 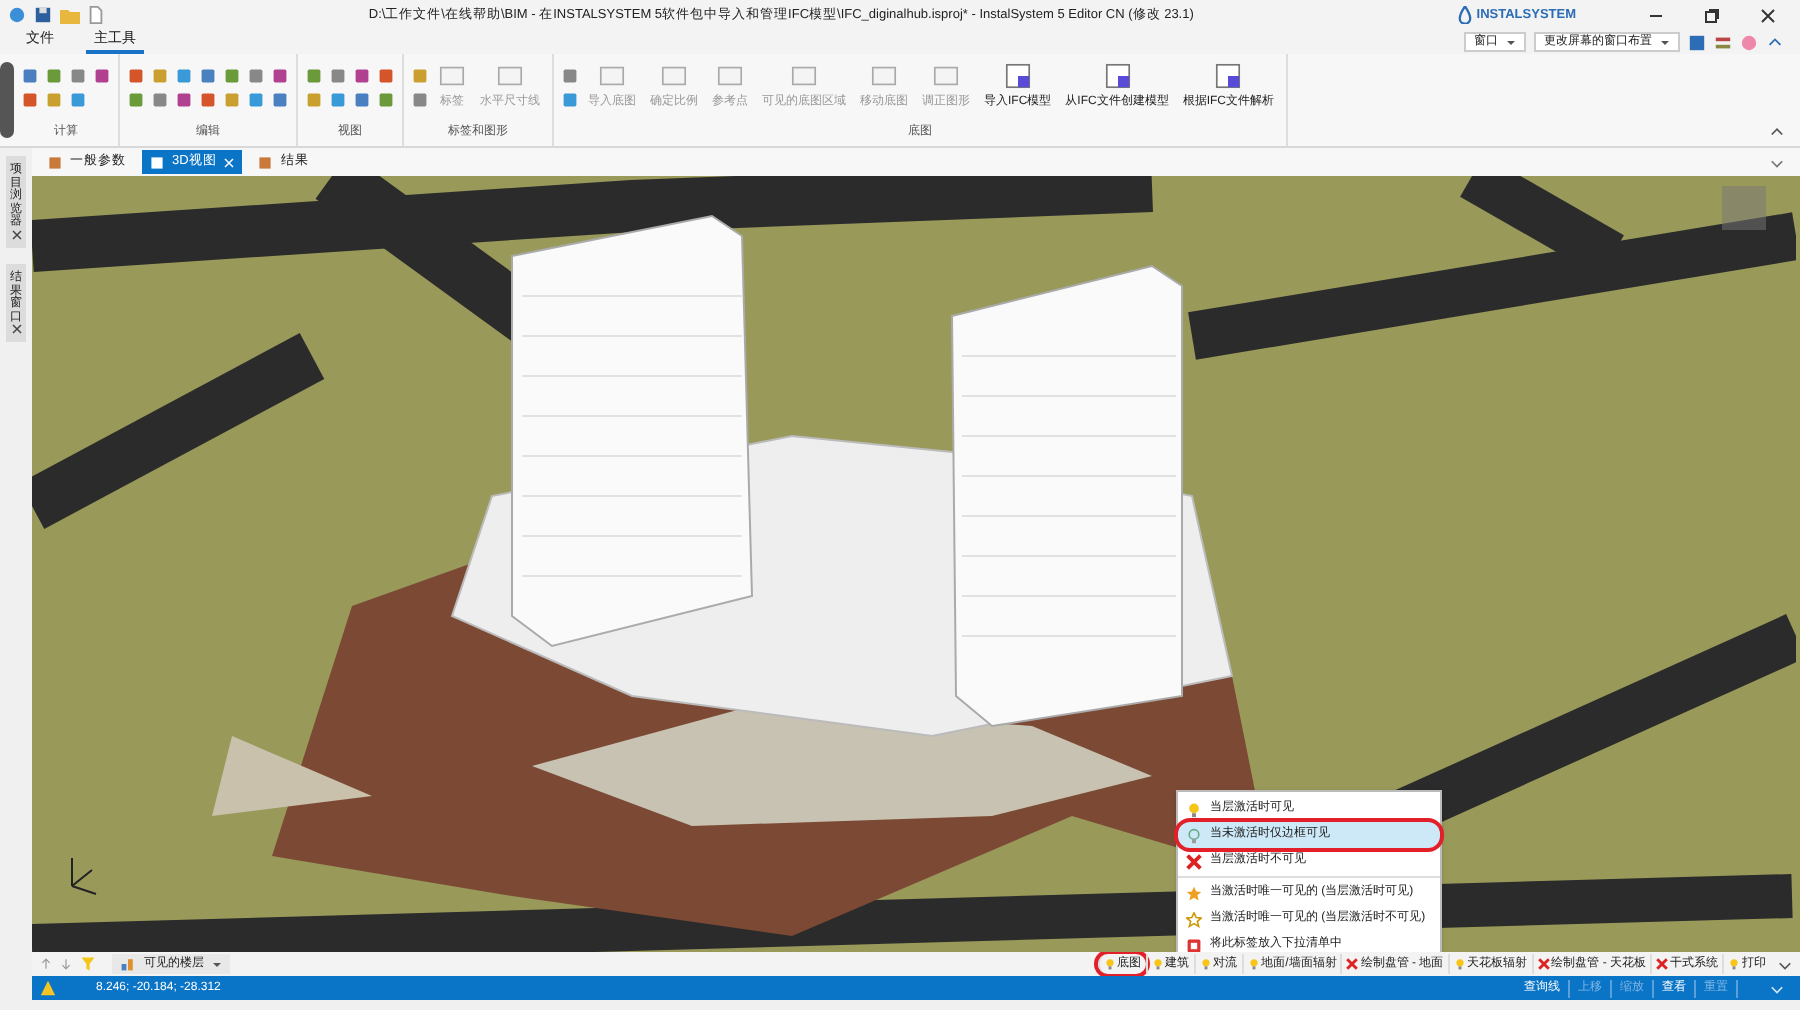 I want to click on document-icon, so click(x=96, y=15).